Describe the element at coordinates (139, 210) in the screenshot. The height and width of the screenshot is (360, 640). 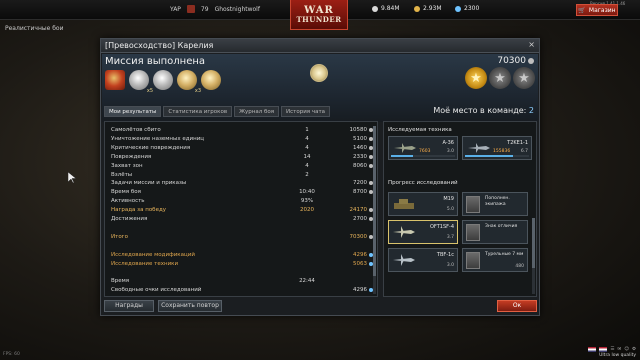
I see `stat-label: Награда за победу` at that location.